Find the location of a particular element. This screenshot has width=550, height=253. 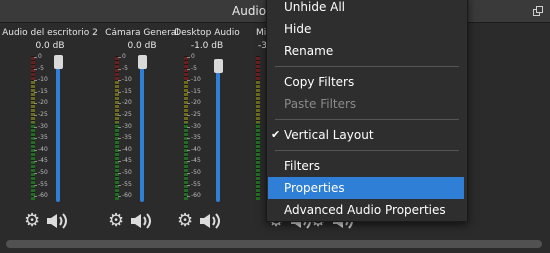

meter-tick-label: -55 is located at coordinates (125, 184).